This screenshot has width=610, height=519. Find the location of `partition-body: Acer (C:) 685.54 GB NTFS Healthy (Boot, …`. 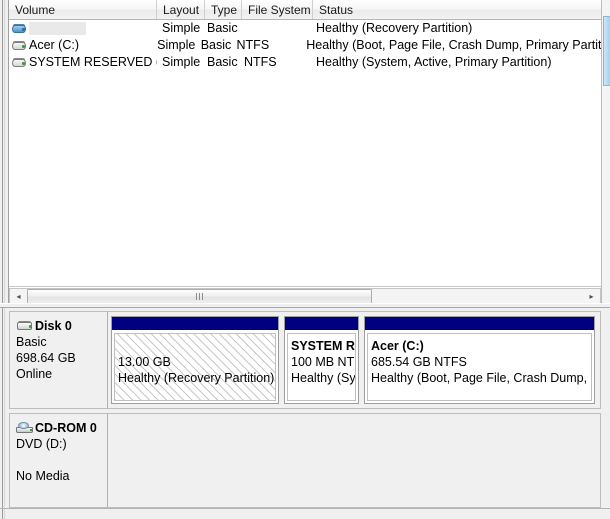

partition-body: Acer (C:) 685.54 GB NTFS Healthy (Boot, … is located at coordinates (479, 367).